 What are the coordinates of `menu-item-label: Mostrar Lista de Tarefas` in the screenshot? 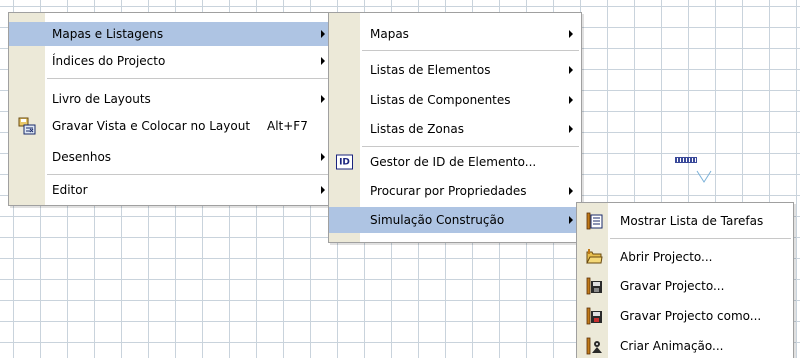 It's located at (692, 221).